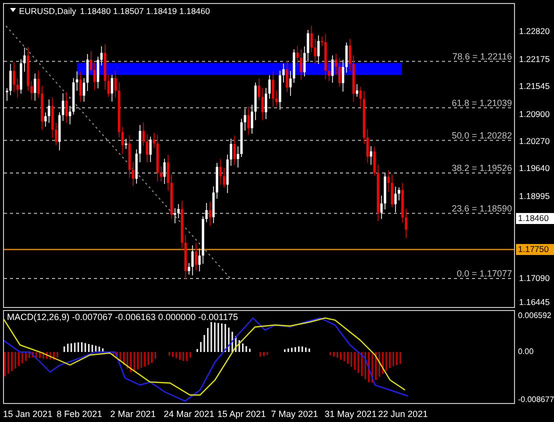 The height and width of the screenshot is (422, 554). I want to click on price-label: 1.22820, so click(534, 31).